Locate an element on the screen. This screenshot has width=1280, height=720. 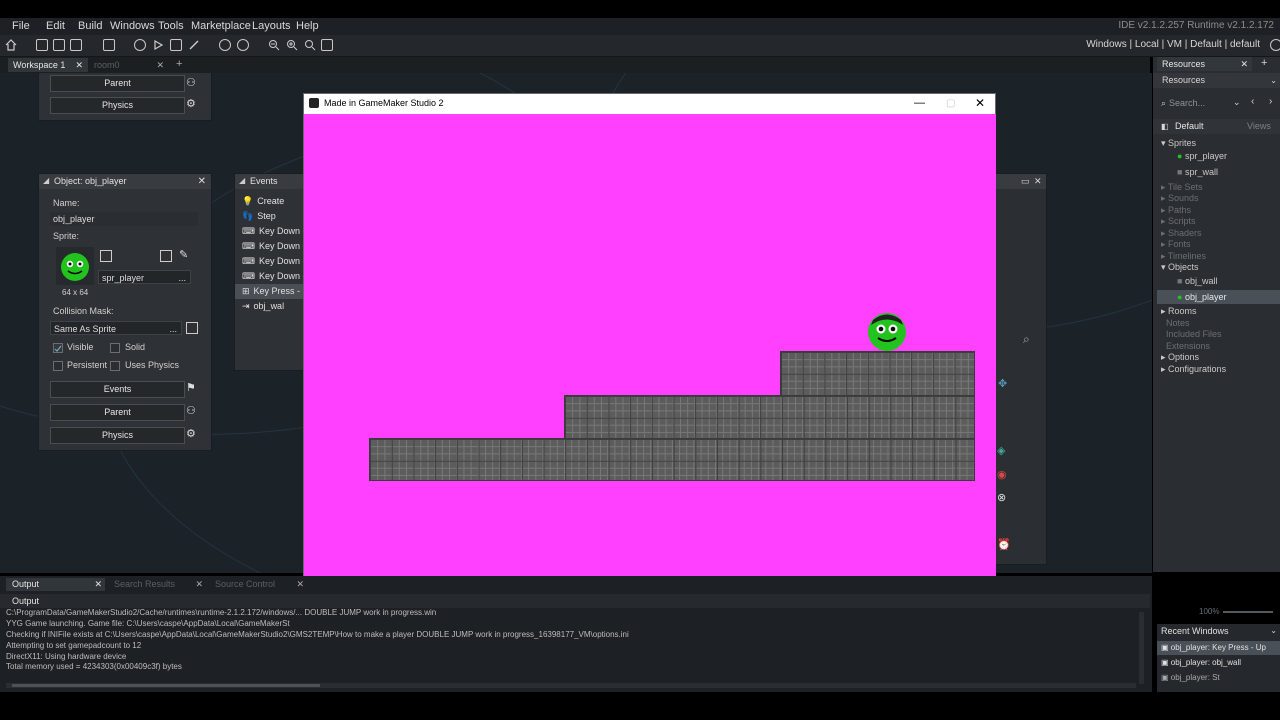
menu-tools: Tools is located at coordinates (171, 26).